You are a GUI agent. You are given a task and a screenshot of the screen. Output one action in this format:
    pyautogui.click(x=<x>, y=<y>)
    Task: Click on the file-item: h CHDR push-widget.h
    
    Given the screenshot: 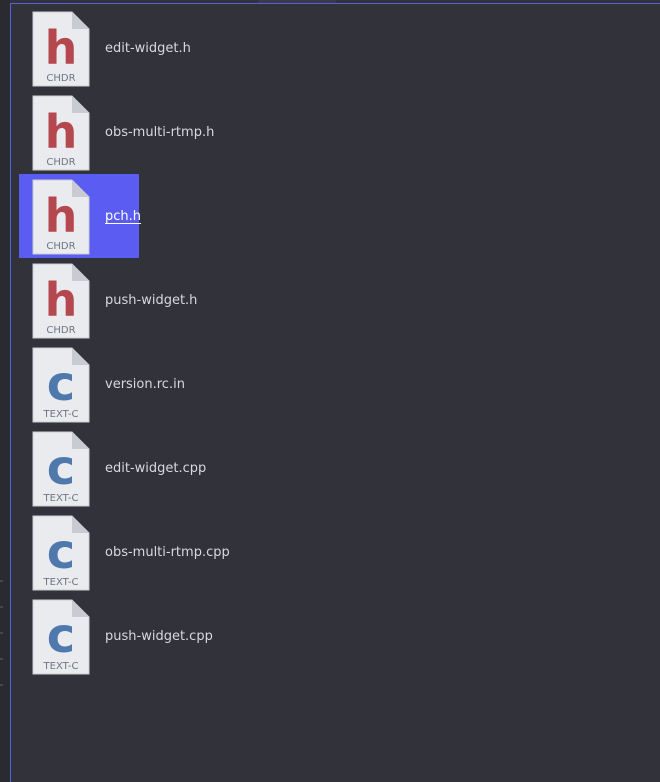 What is the action you would take?
    pyautogui.click(x=108, y=300)
    